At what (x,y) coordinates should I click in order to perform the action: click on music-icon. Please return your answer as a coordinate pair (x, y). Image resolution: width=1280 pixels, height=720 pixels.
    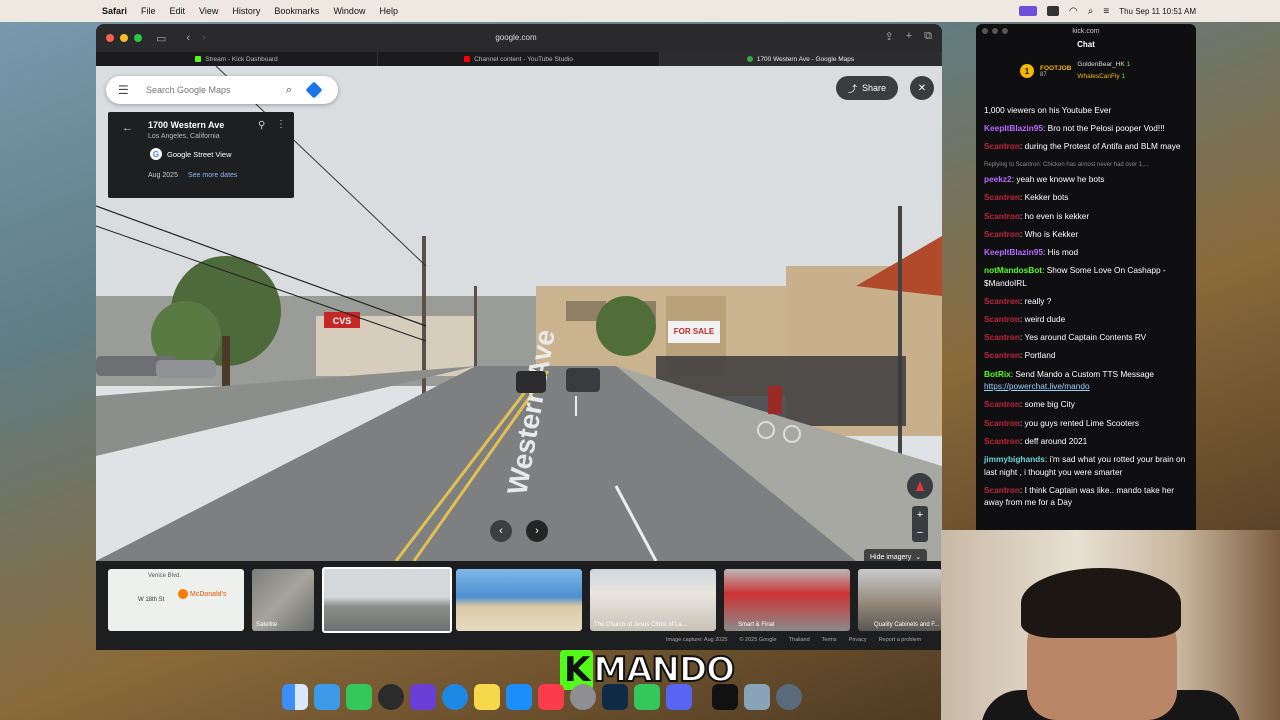
    Looking at the image, I should click on (551, 697).